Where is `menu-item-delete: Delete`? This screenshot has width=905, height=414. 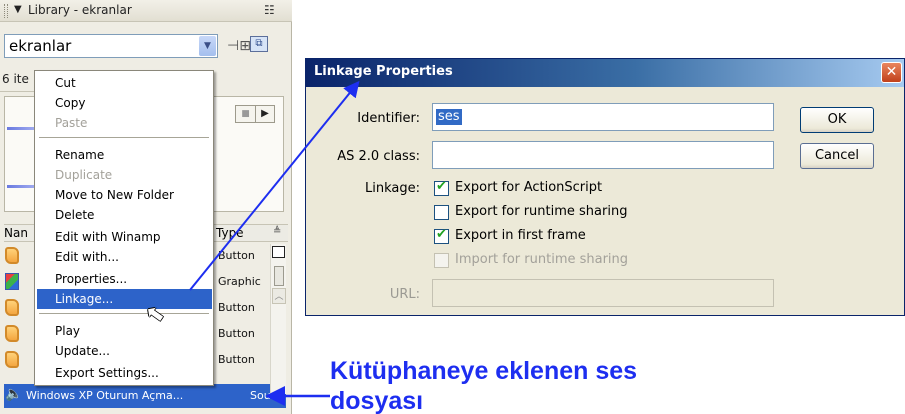 menu-item-delete: Delete is located at coordinates (124, 215).